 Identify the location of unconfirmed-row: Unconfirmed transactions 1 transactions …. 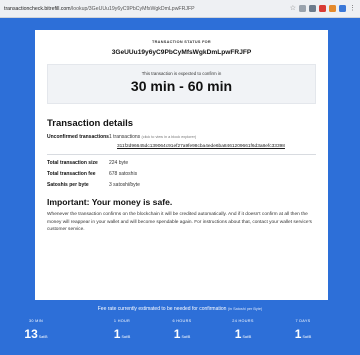
(181, 137).